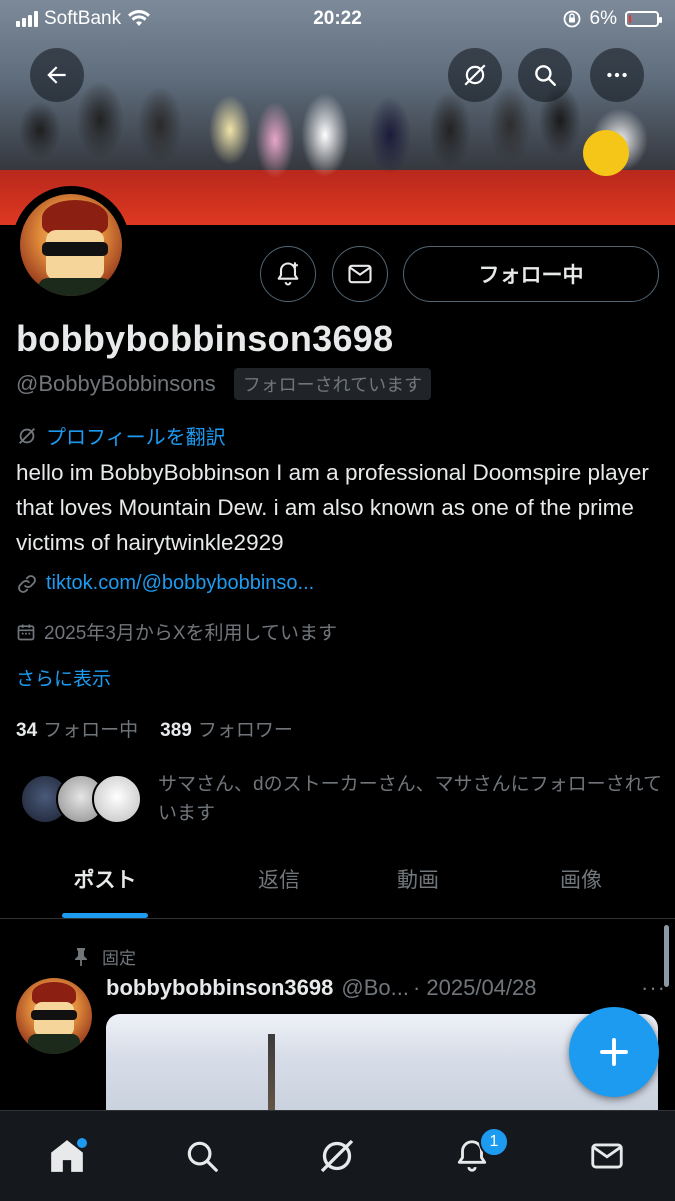  I want to click on followers-count: 389, so click(176, 730).